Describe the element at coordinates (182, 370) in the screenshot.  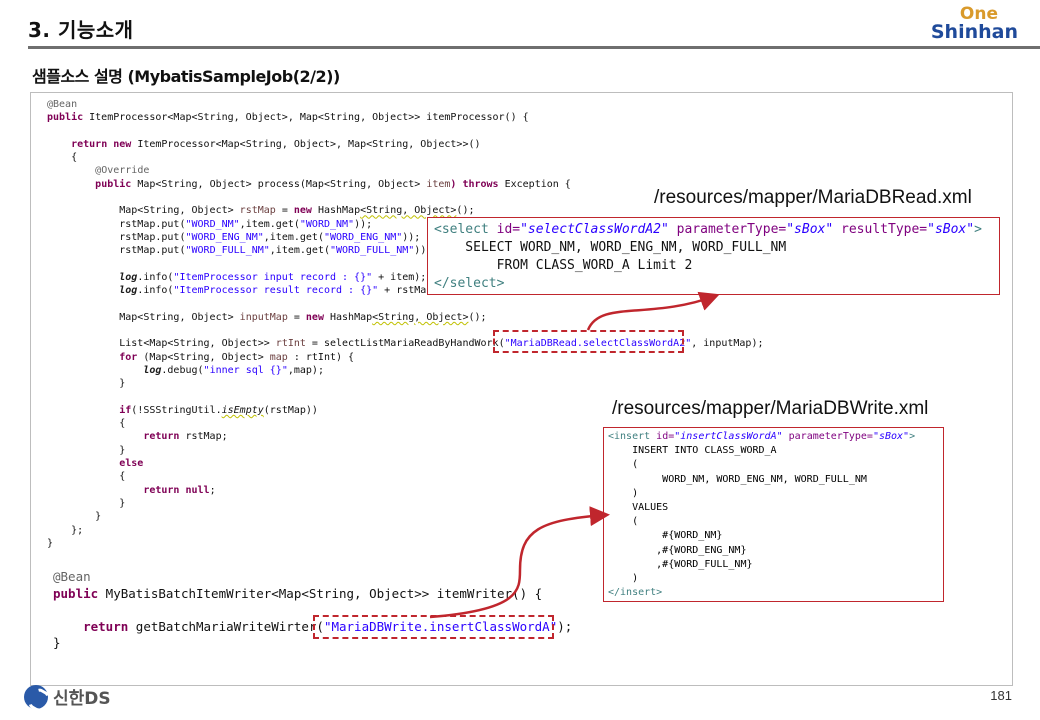
I see `code-line: .debug(` at that location.